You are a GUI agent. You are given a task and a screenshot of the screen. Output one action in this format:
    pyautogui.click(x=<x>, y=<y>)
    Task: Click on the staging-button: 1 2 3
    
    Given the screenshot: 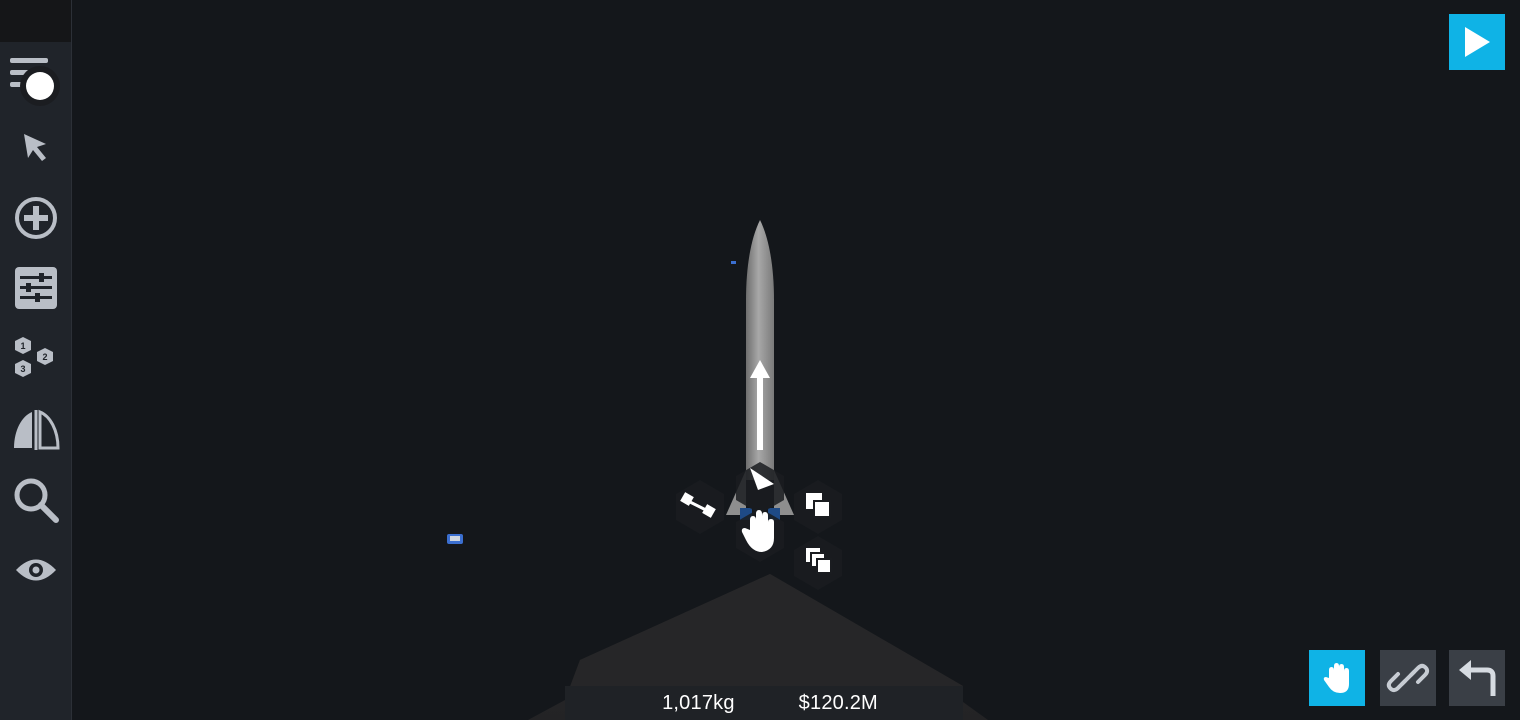 What is the action you would take?
    pyautogui.click(x=35, y=358)
    